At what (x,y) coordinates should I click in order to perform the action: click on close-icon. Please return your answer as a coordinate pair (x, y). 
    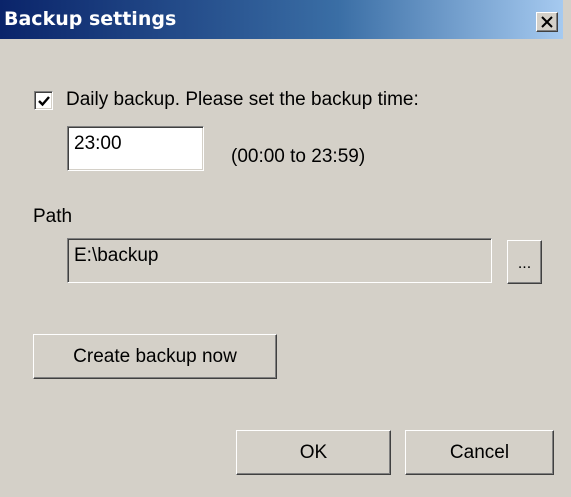
    Looking at the image, I should click on (547, 22).